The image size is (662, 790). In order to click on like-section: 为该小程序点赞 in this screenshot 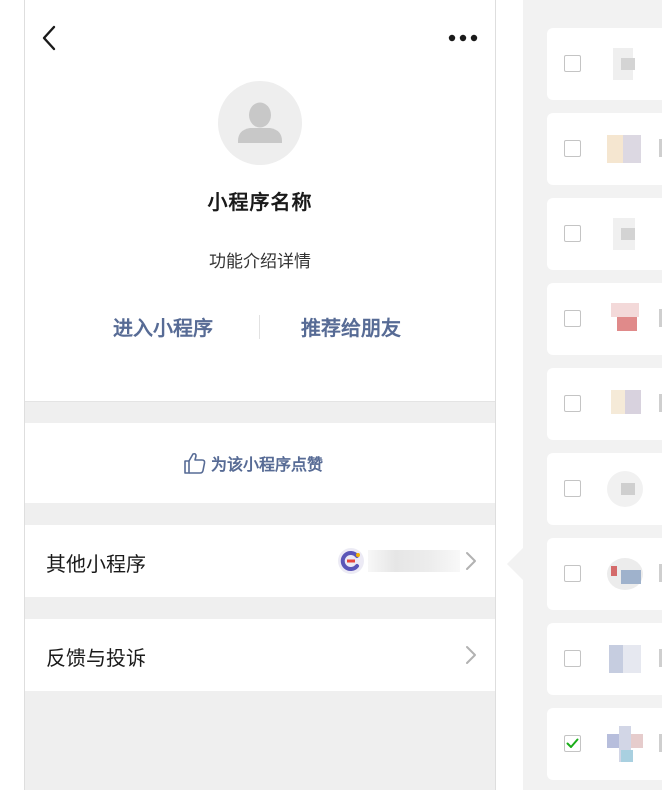, I will do `click(260, 463)`.